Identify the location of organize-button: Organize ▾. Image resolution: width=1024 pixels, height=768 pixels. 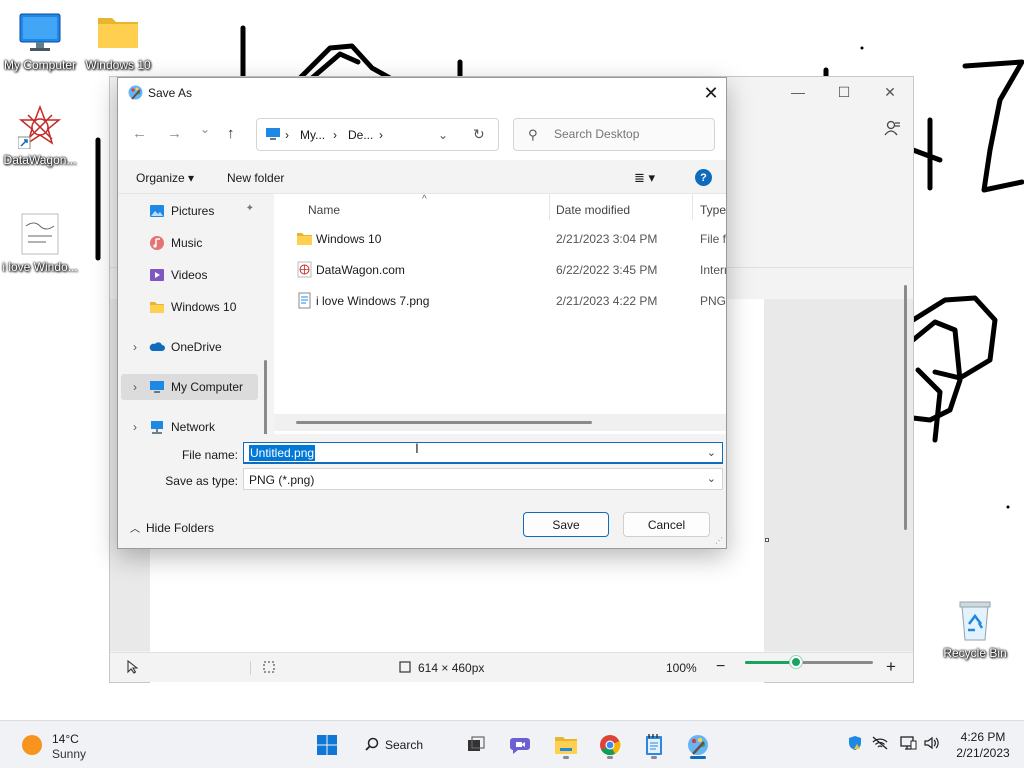
(165, 178).